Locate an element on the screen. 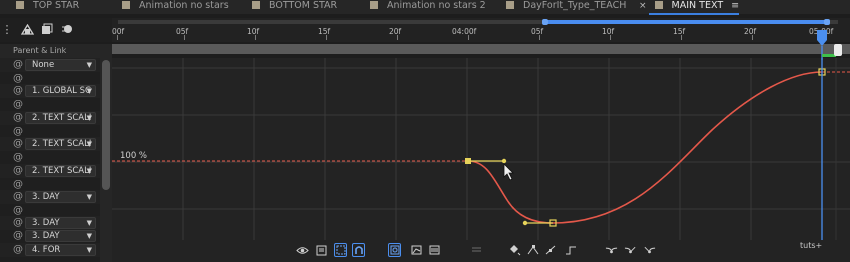 The image size is (850, 262). ruler-label: 20f is located at coordinates (750, 31).